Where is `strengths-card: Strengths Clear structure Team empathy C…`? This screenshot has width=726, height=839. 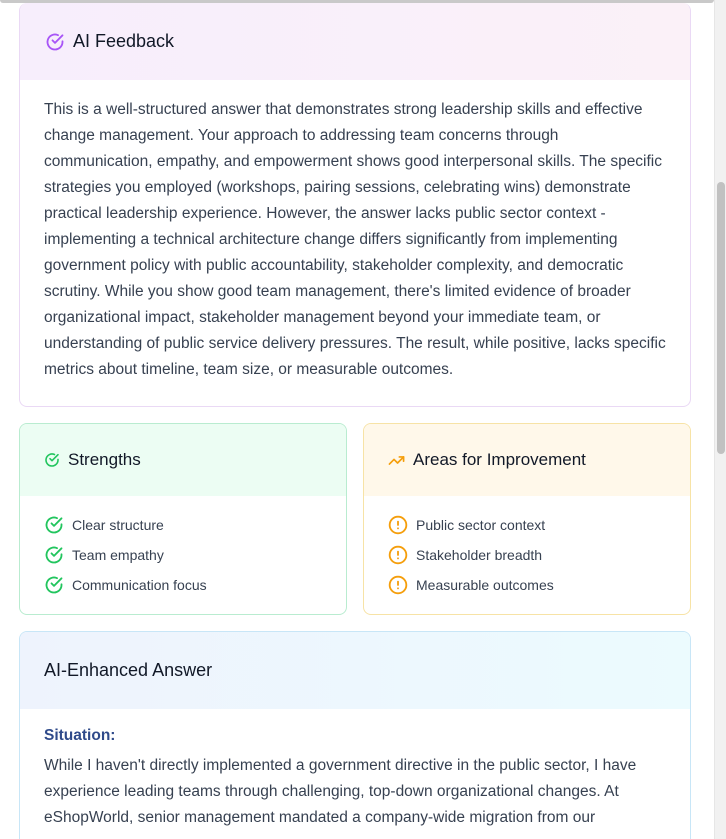
strengths-card: Strengths Clear structure Team empathy C… is located at coordinates (183, 519).